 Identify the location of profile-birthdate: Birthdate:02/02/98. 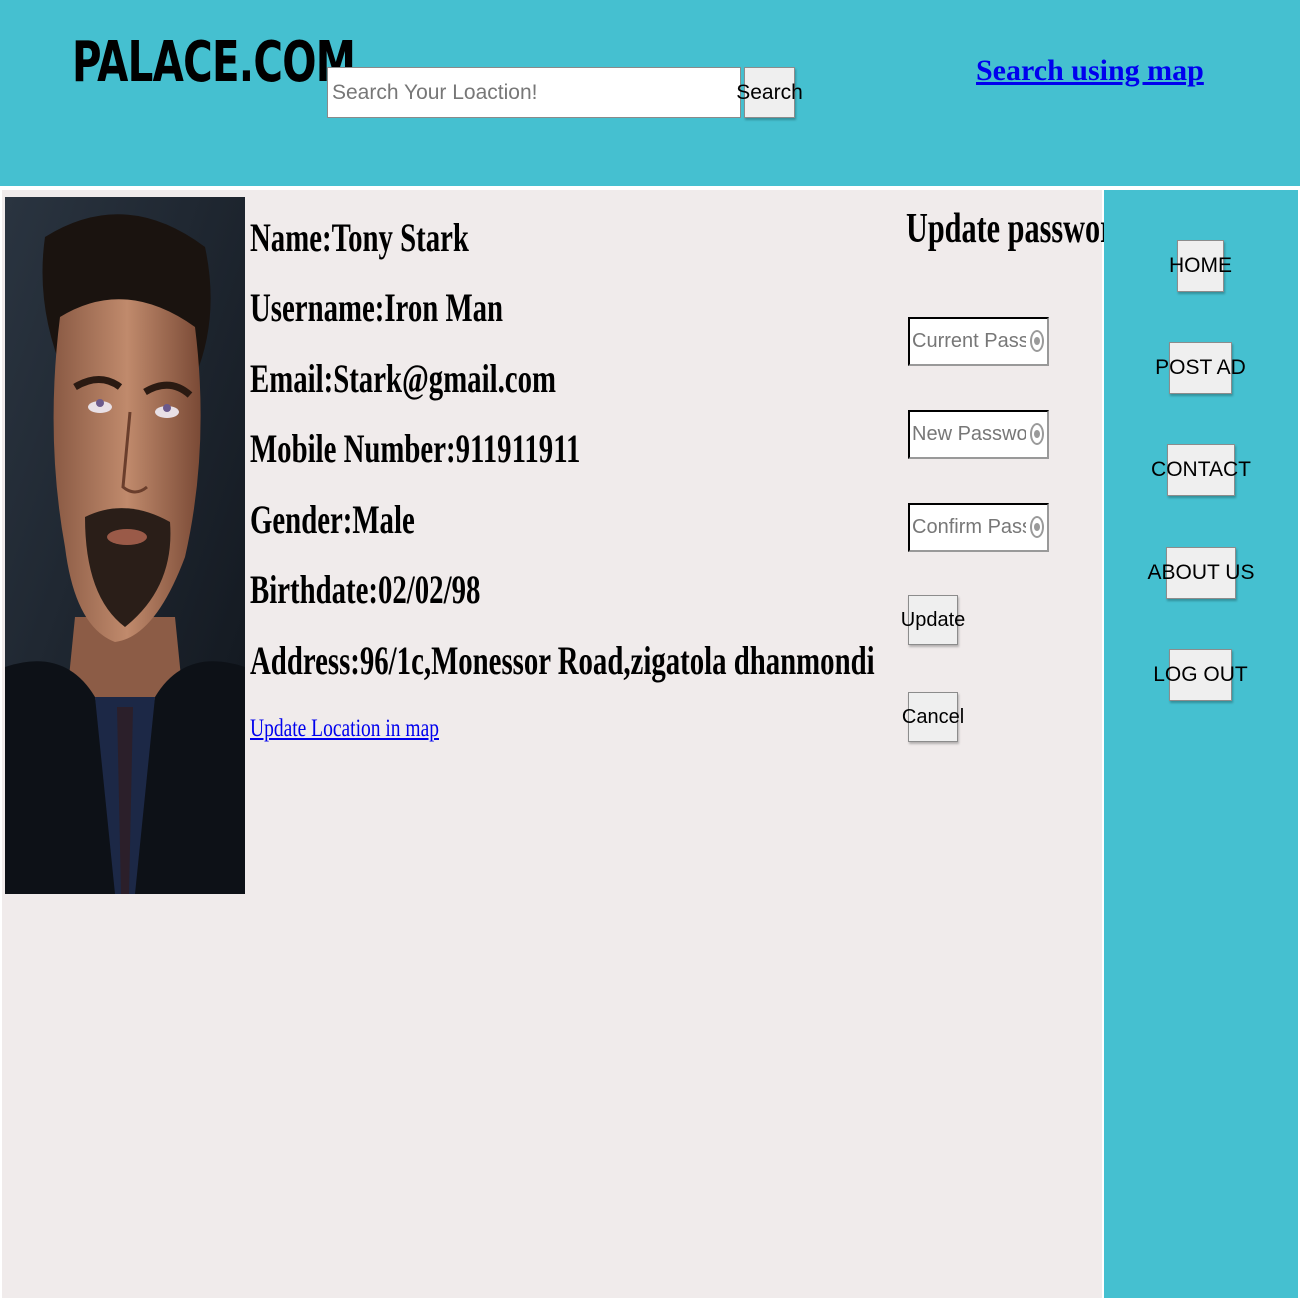
(365, 589).